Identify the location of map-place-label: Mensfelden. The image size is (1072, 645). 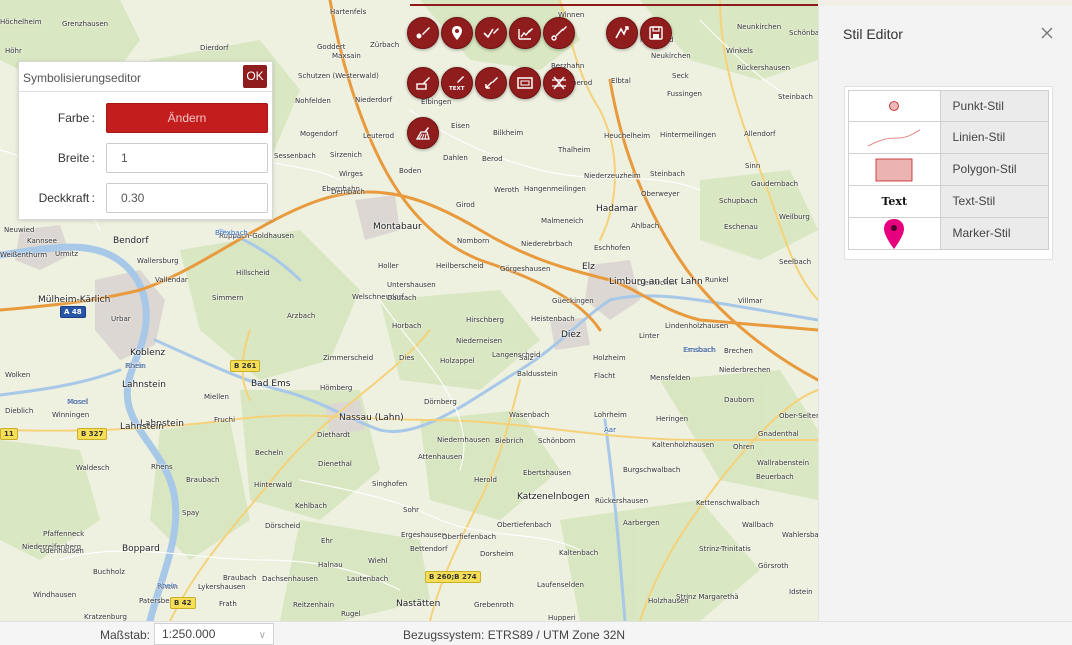
(670, 378).